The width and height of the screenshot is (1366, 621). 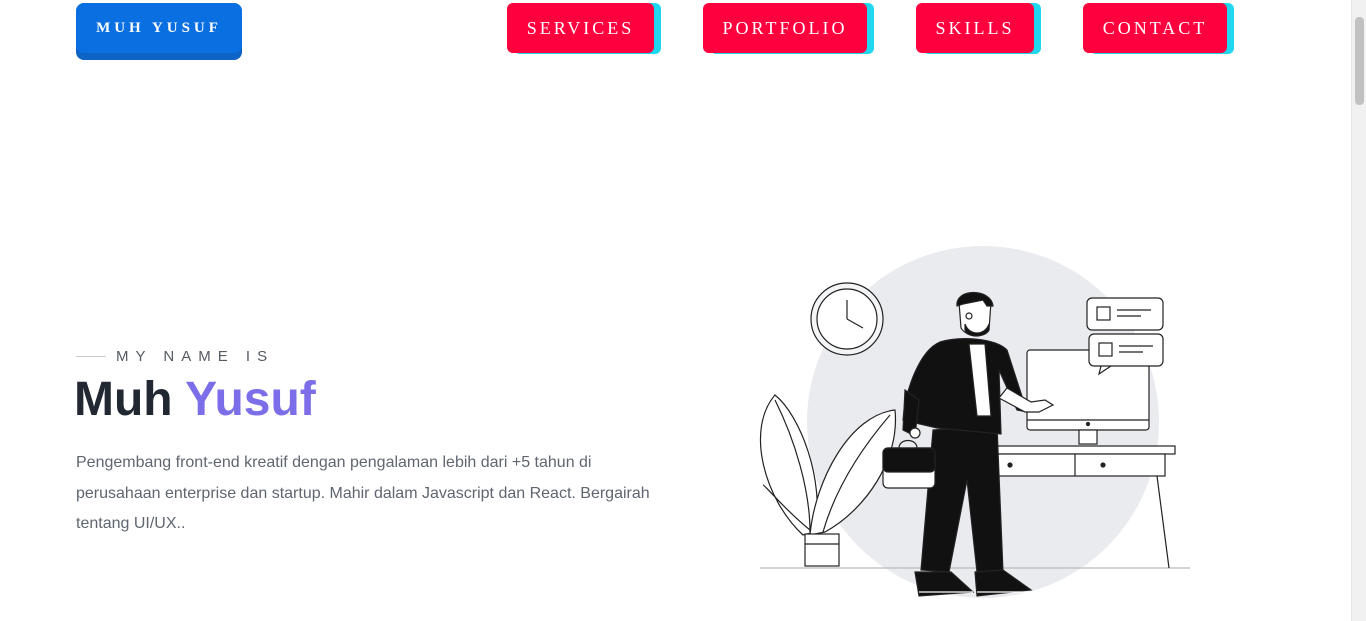 I want to click on nav-services-button: SERVICES, so click(x=584, y=28).